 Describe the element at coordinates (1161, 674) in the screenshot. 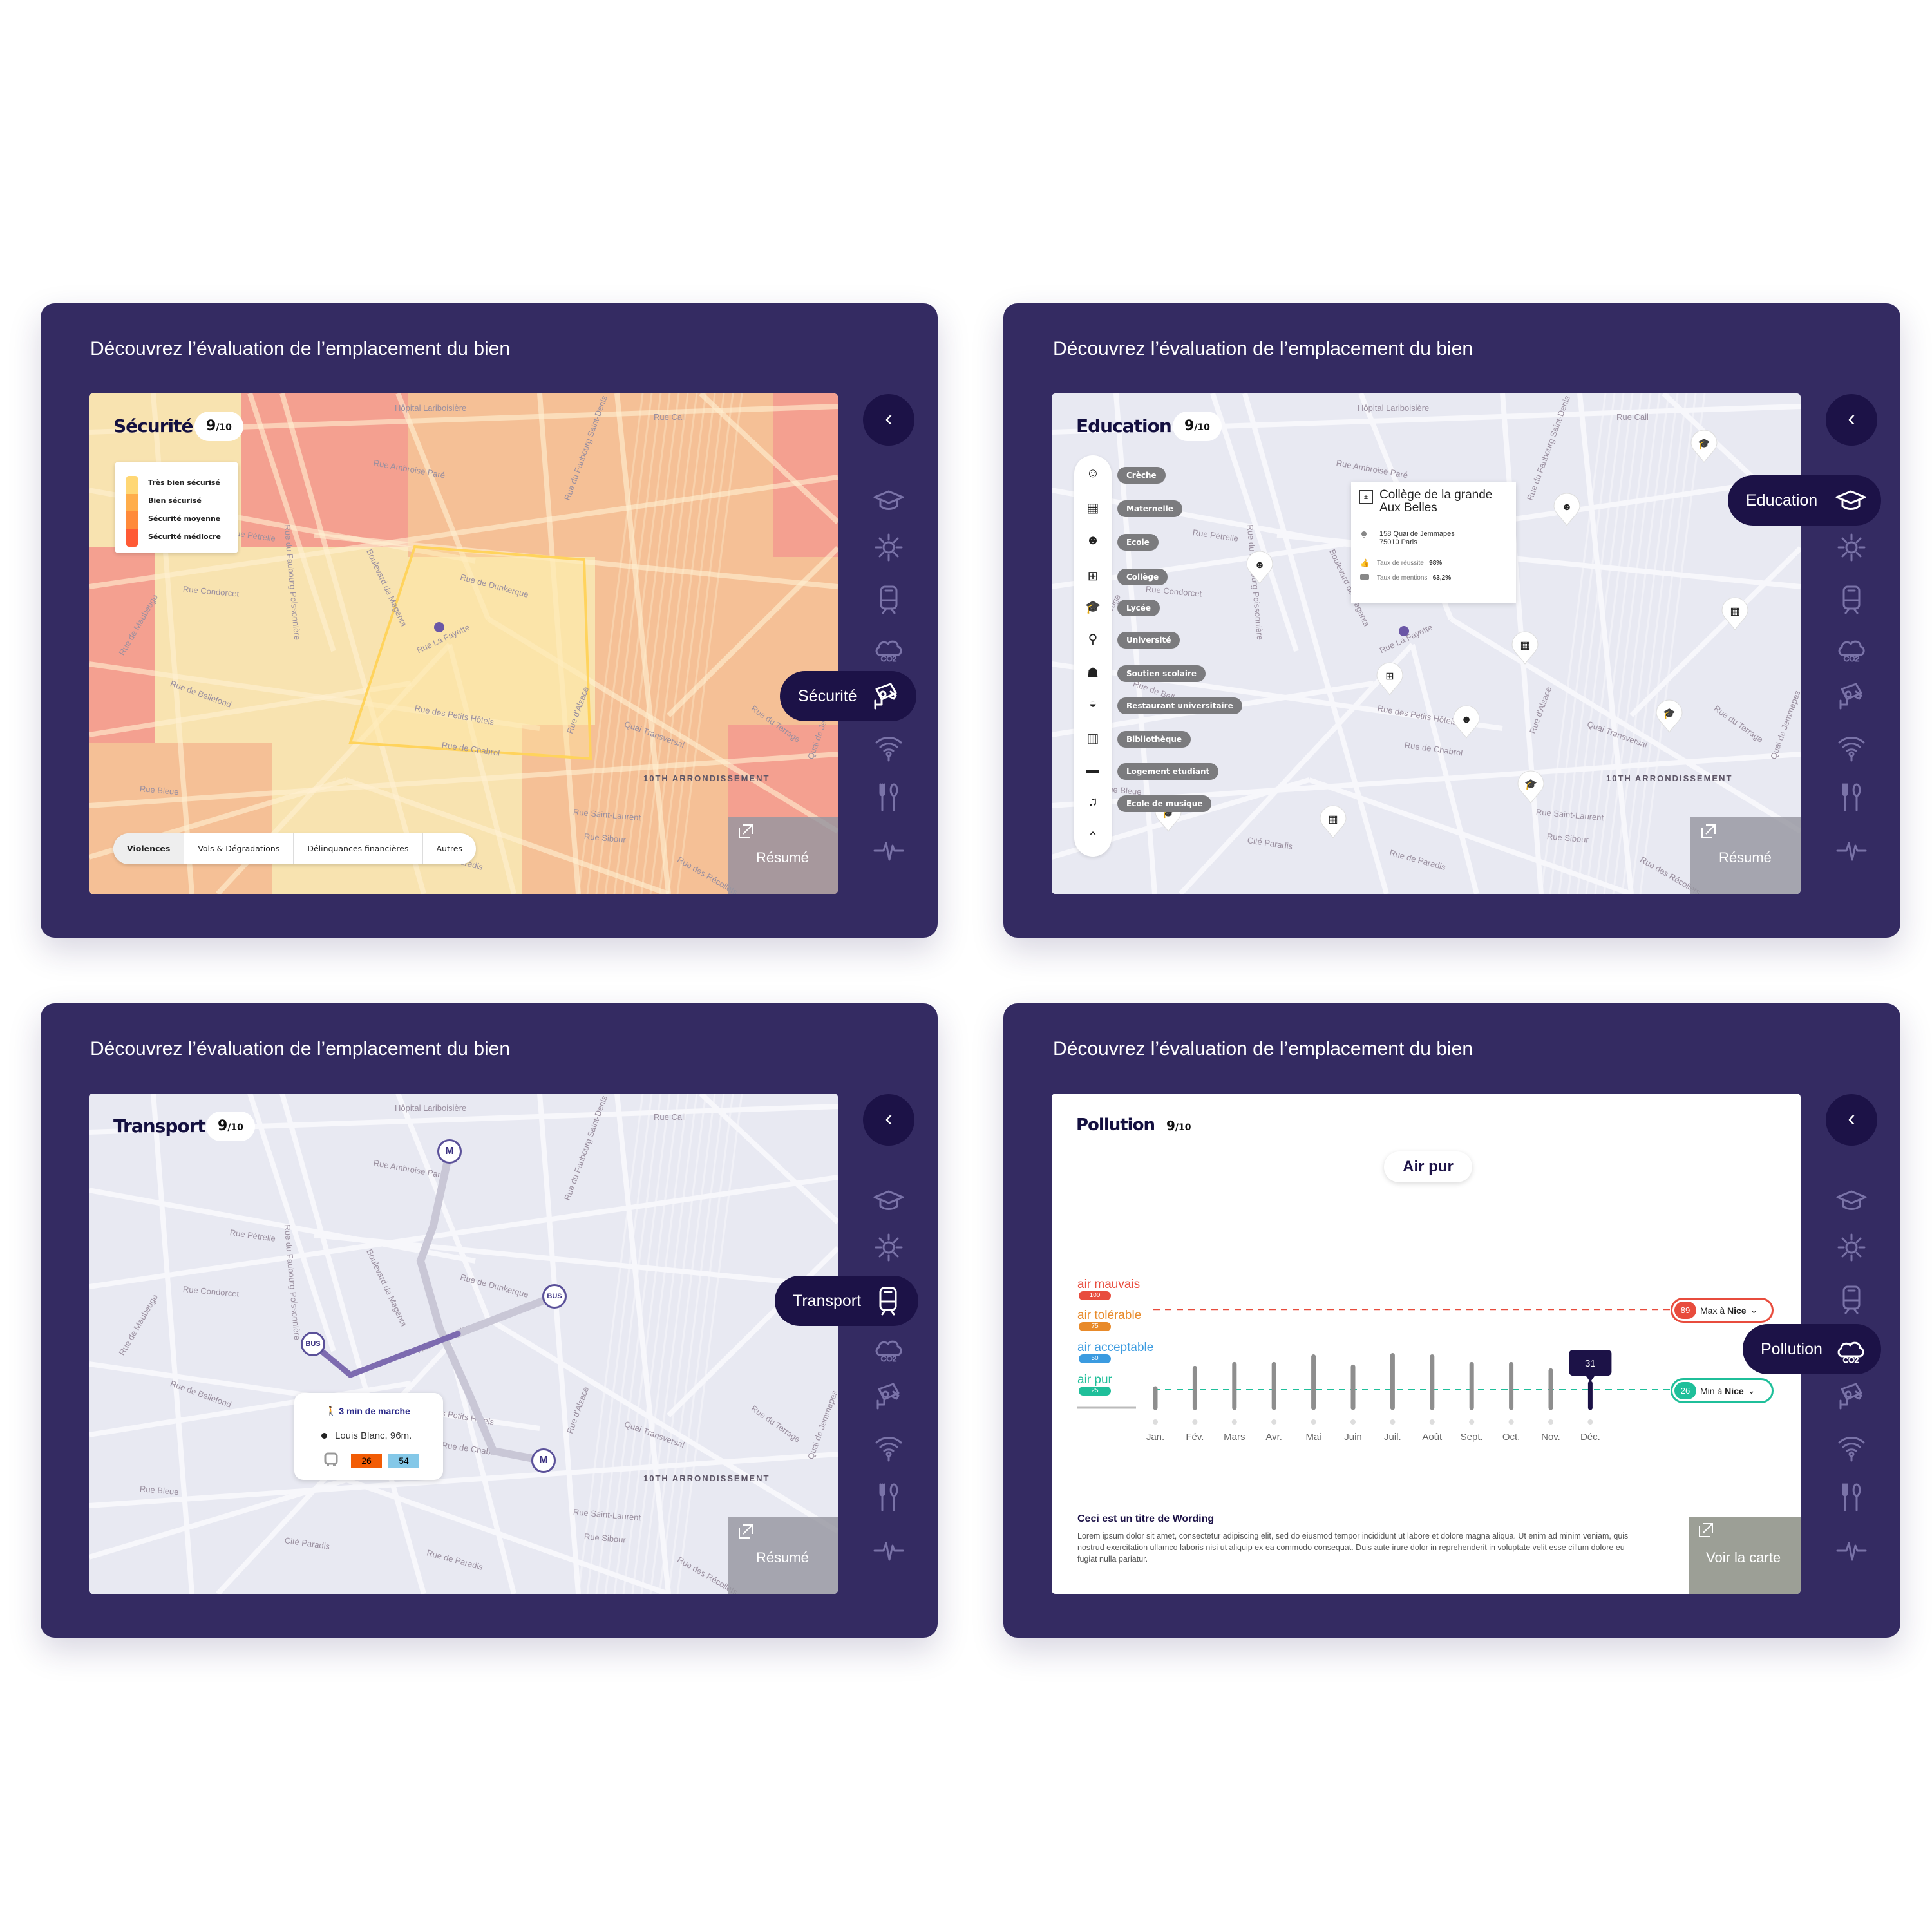

I see `filter-label: Soutien scolaire` at that location.